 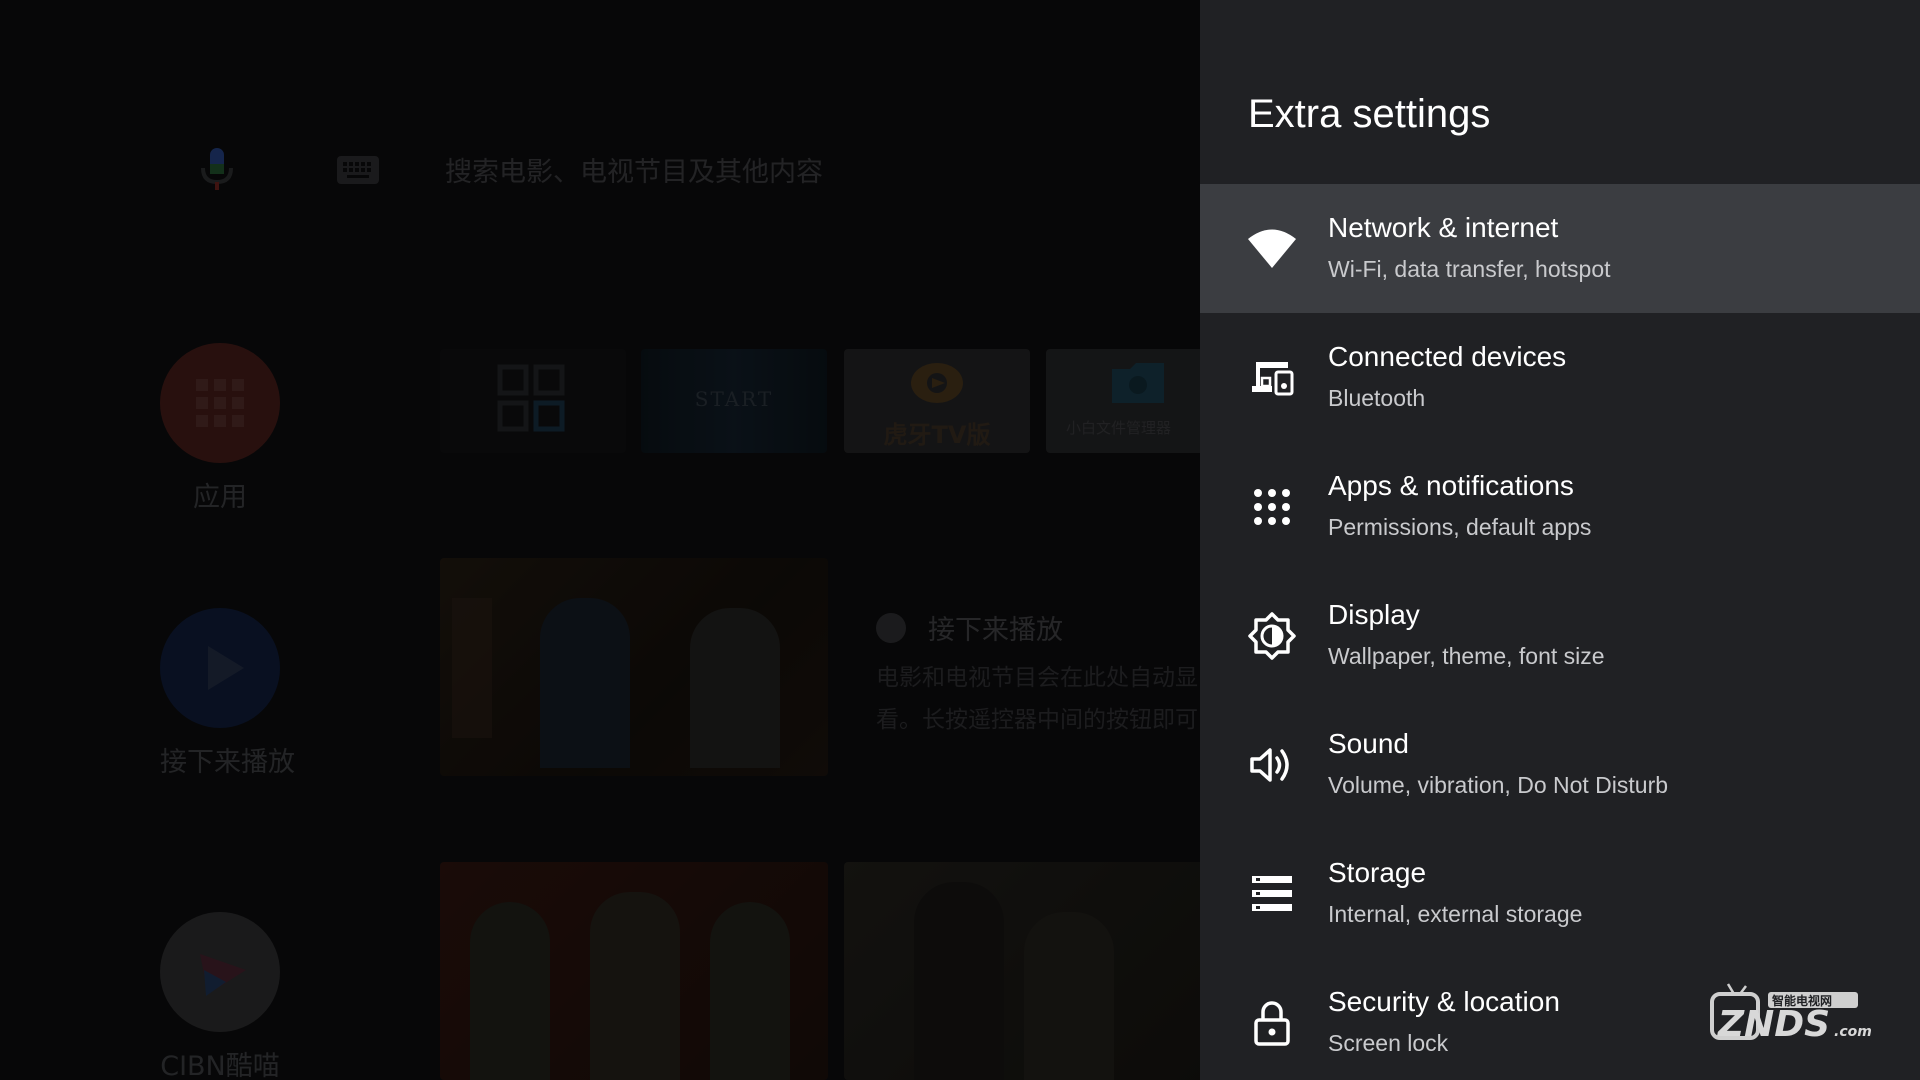 I want to click on cibn-logo-icon, so click(x=220, y=972).